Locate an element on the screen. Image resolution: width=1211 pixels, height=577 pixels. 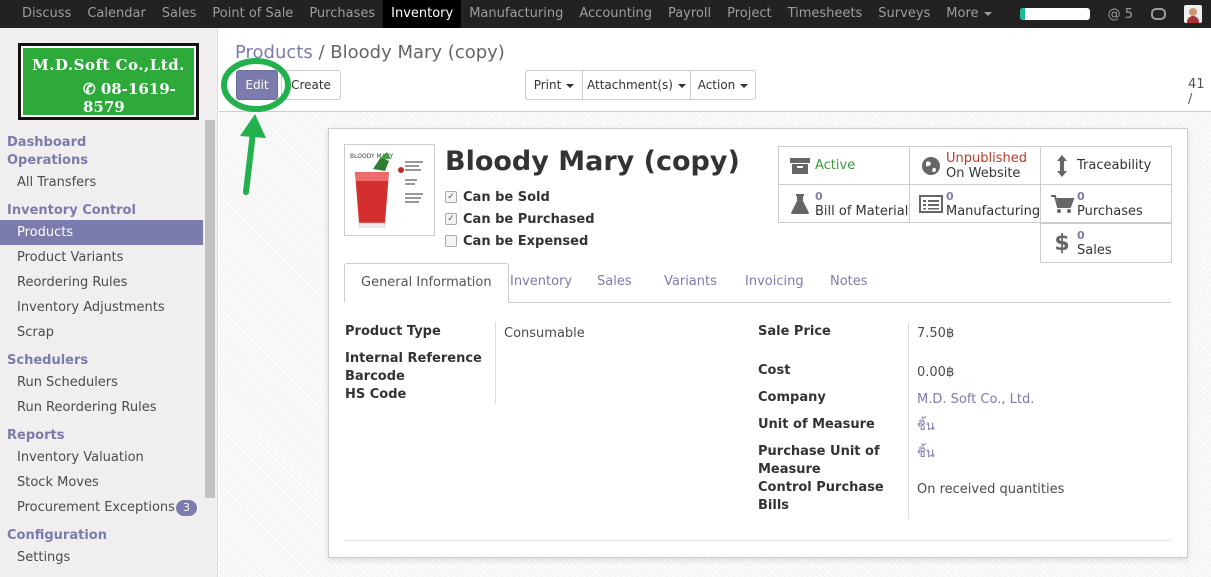
print-dropdown: Print is located at coordinates (554, 85).